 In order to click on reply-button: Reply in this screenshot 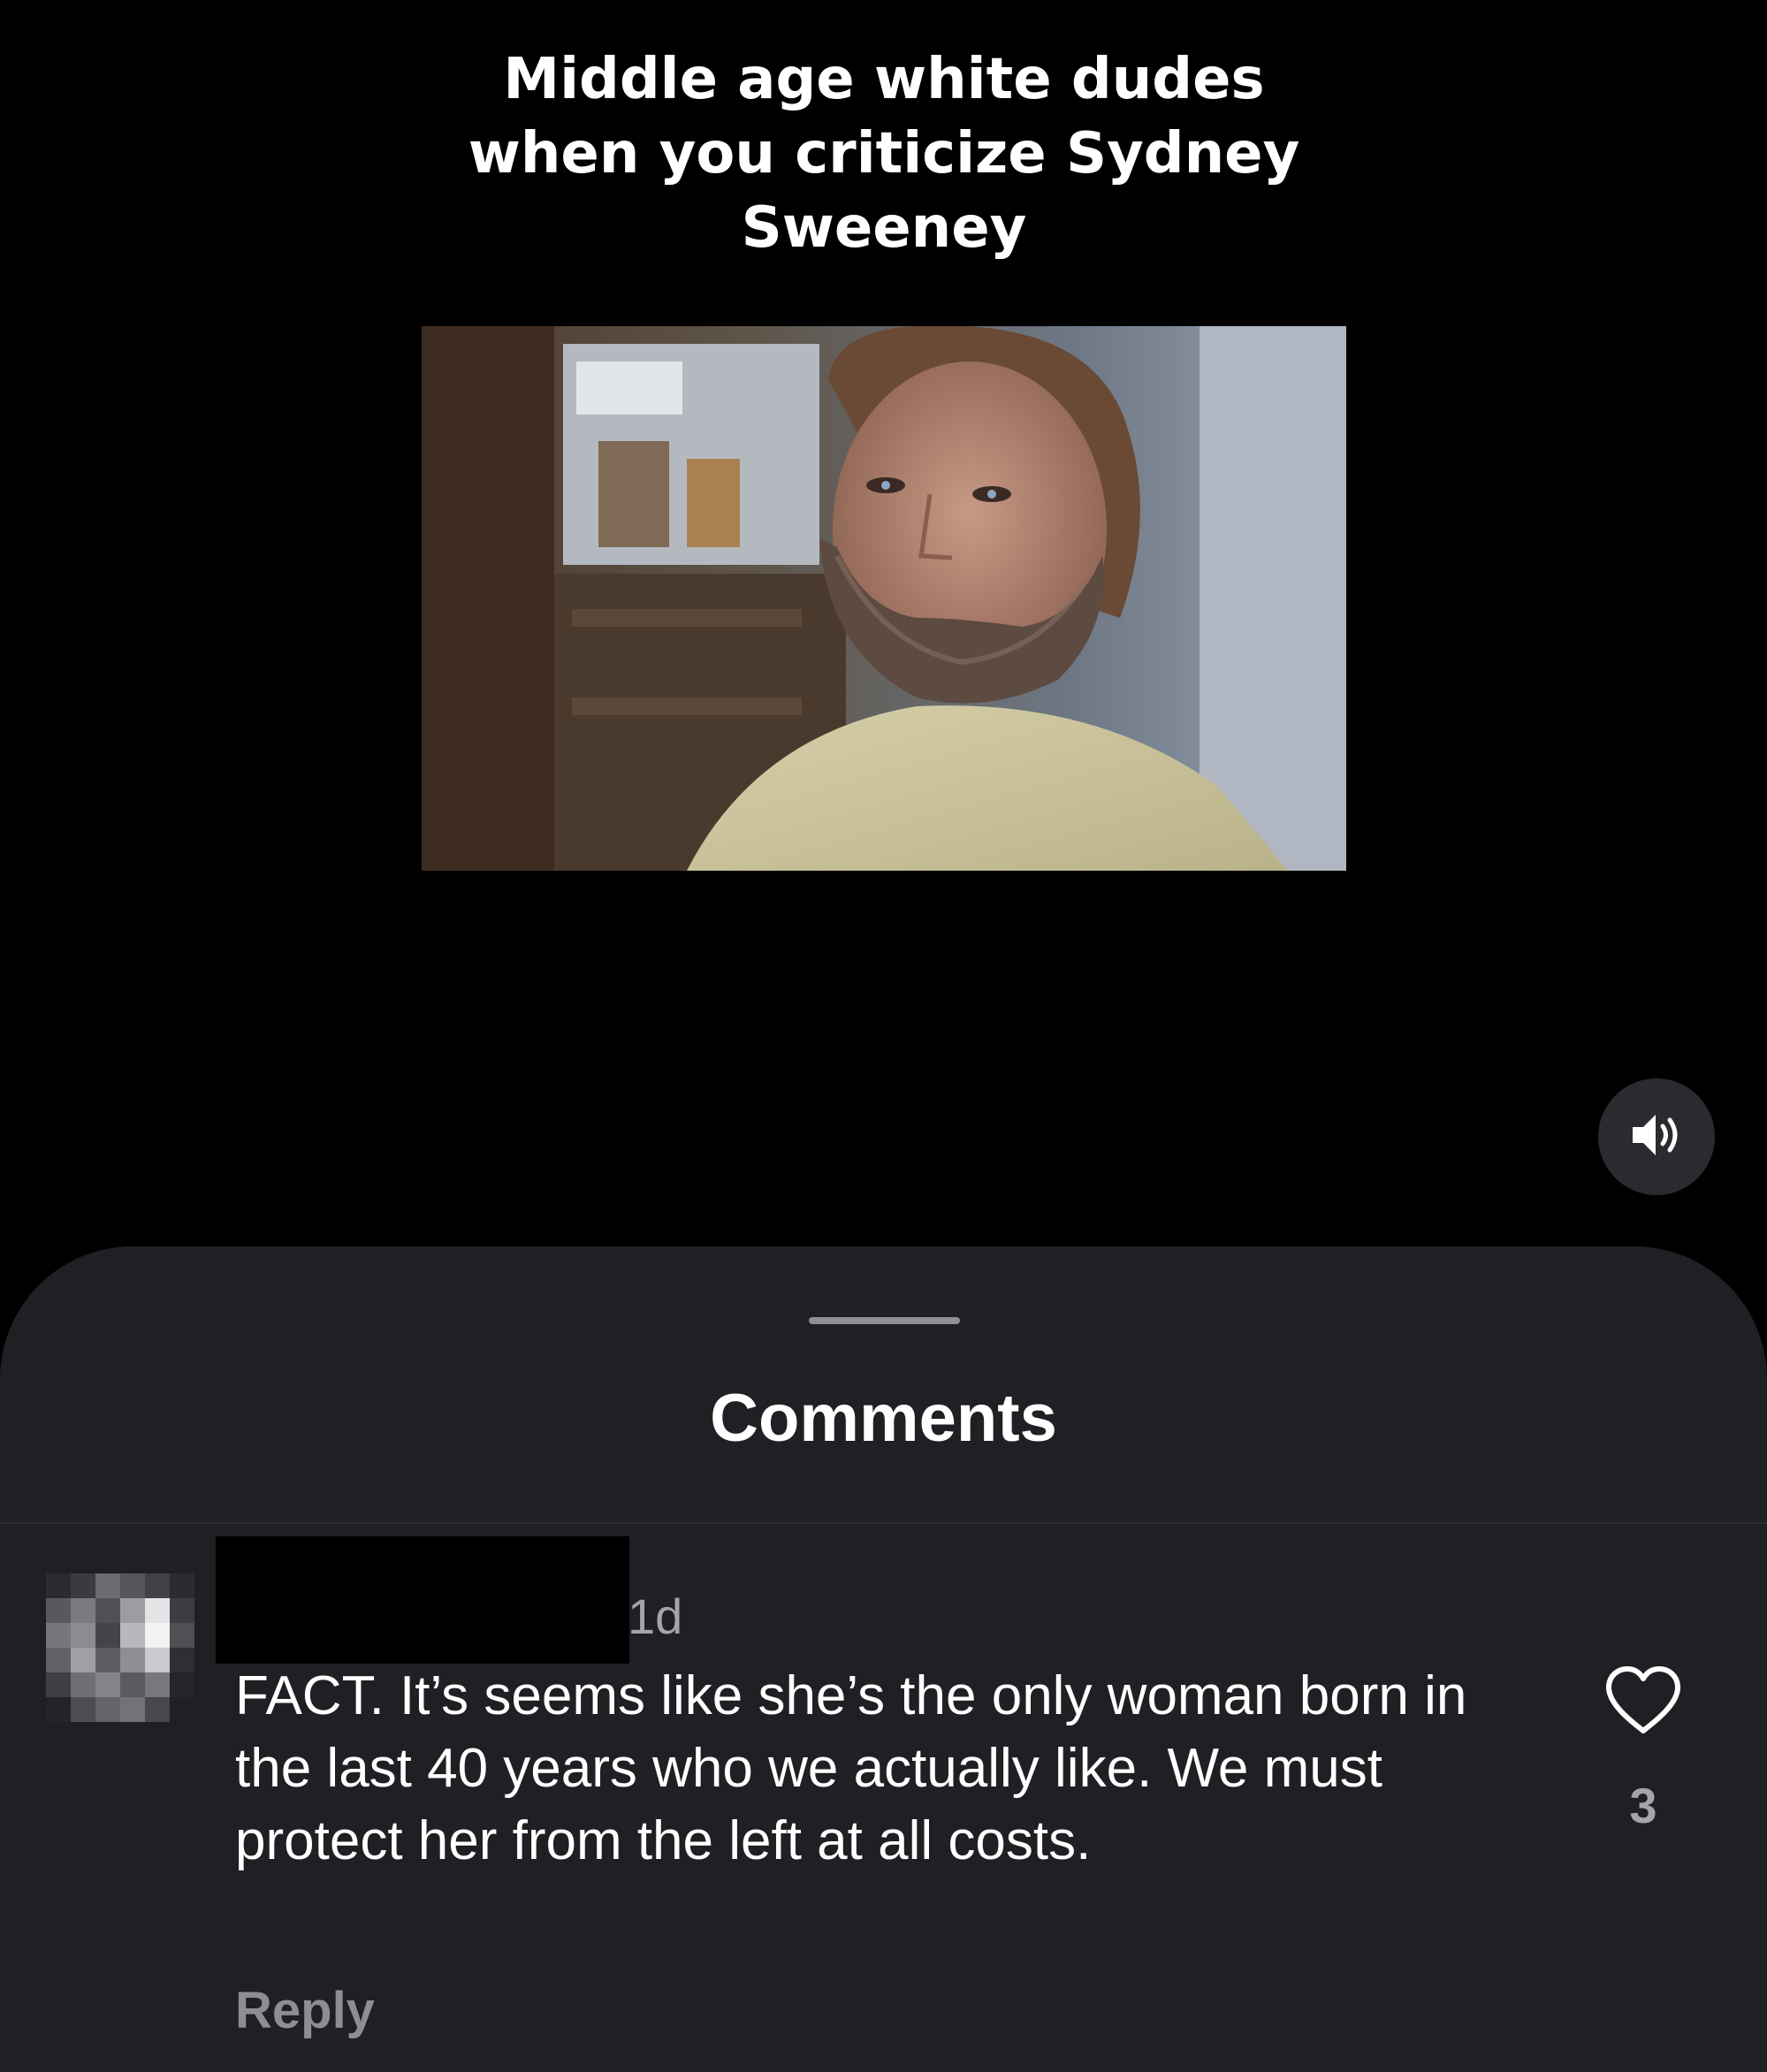, I will do `click(305, 2011)`.